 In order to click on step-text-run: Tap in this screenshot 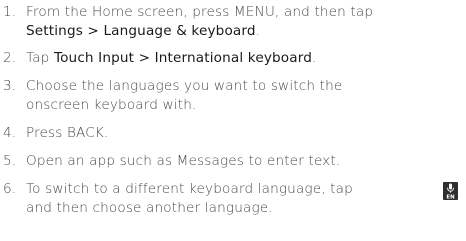, I will do `click(40, 58)`.